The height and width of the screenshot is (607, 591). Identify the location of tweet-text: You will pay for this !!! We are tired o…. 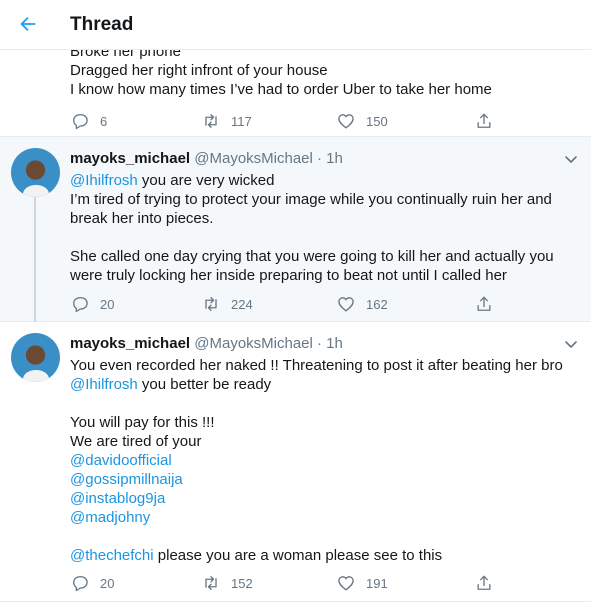
(142, 432).